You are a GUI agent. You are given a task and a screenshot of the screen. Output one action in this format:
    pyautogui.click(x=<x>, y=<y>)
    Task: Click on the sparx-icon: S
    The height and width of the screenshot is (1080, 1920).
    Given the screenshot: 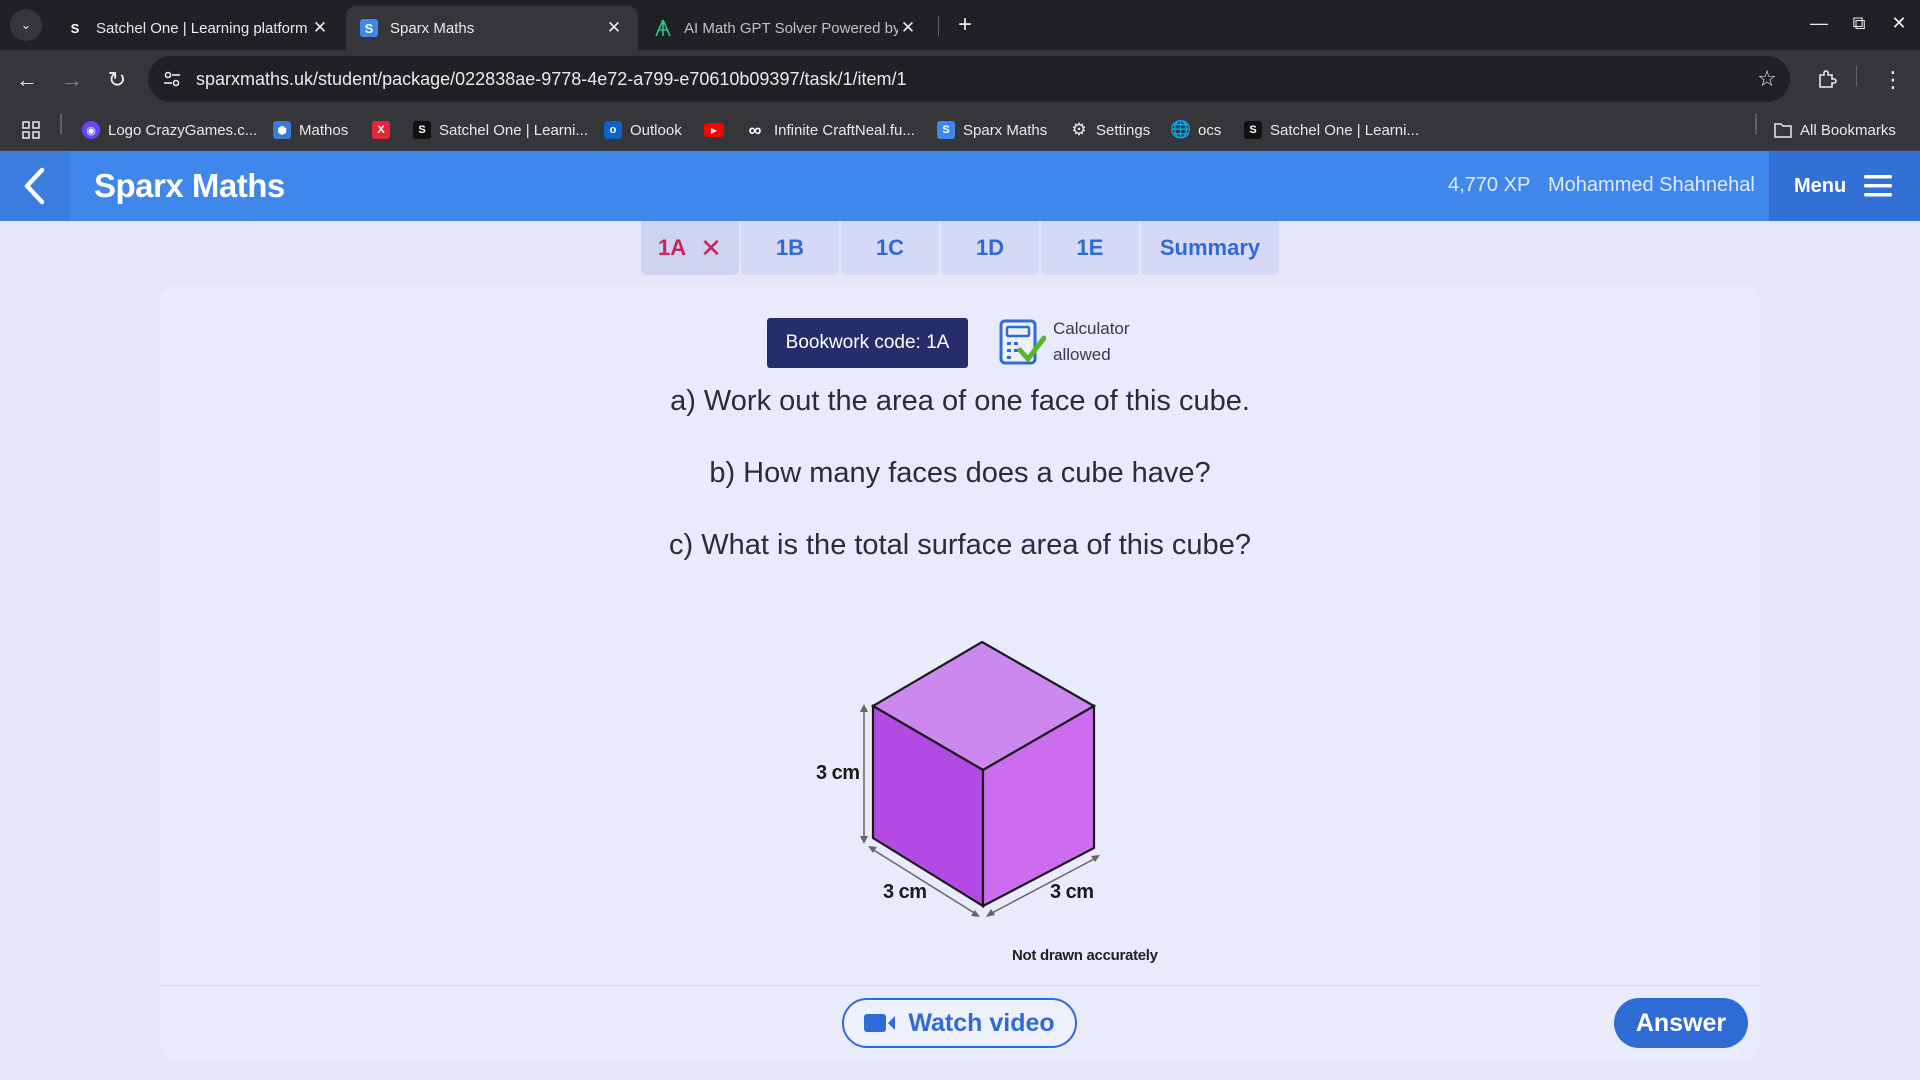 What is the action you would take?
    pyautogui.click(x=946, y=130)
    